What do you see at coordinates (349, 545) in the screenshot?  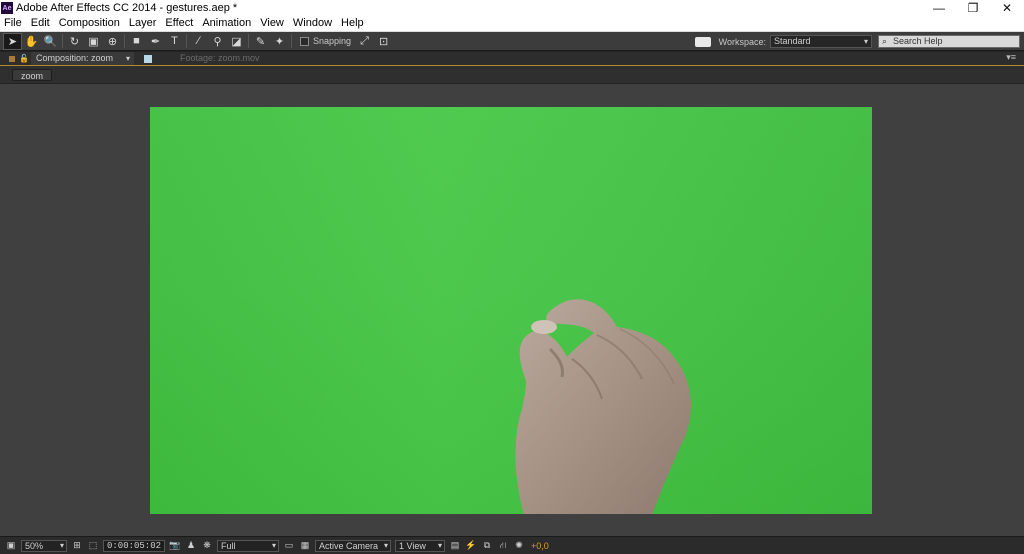 I see `camera-view-value: Active Camera` at bounding box center [349, 545].